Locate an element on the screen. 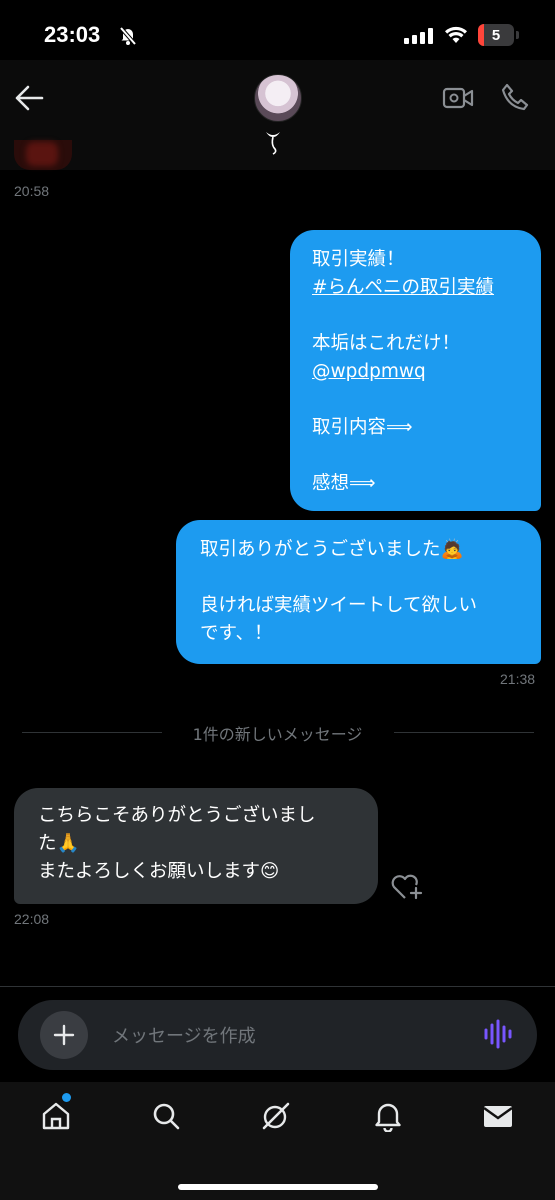  add-reaction-heart-icon is located at coordinates (407, 889).